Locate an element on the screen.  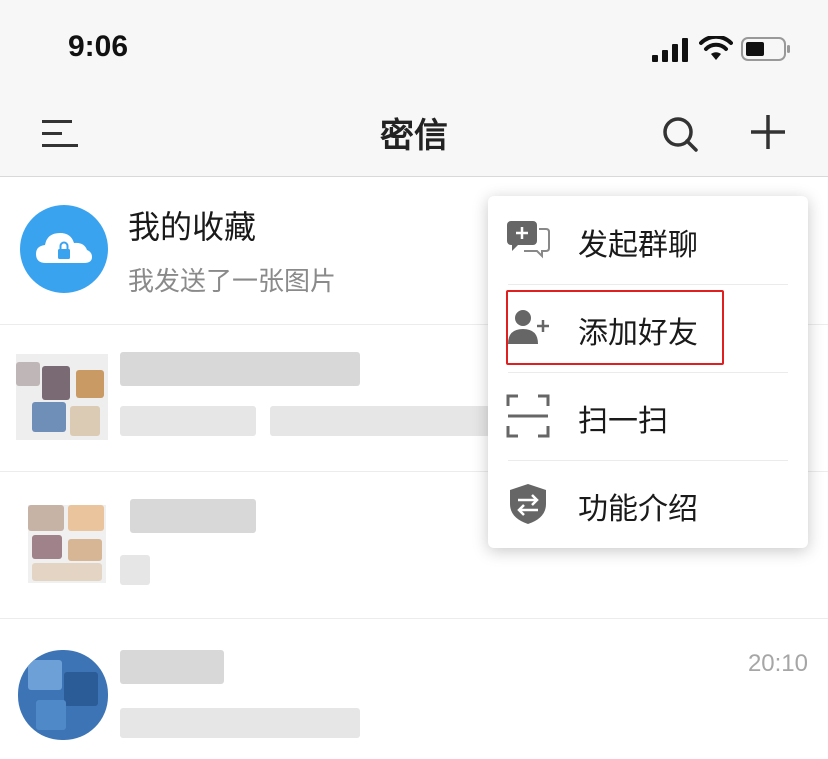
menu-item-feature-intro: 功能介绍 is located at coordinates (648, 504).